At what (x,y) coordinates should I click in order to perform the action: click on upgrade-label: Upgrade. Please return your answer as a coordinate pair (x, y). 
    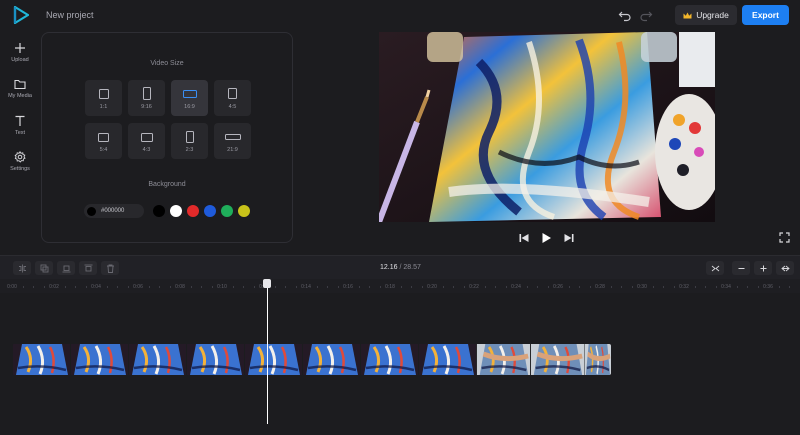
    Looking at the image, I should click on (712, 15).